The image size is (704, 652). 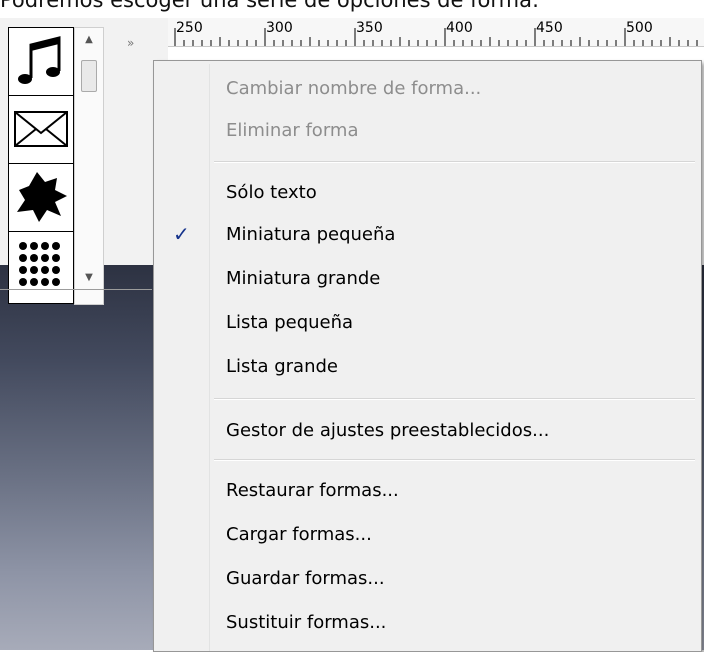 I want to click on menu-item-label: Lista pequeña, so click(x=290, y=322).